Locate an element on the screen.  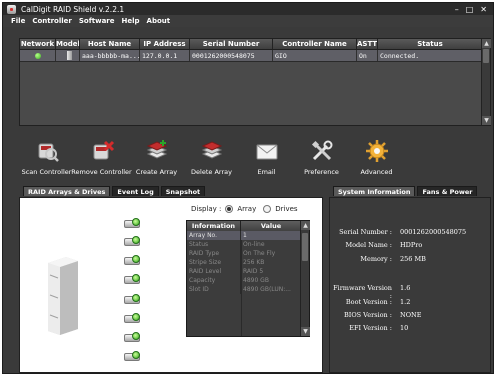
tab-system-information: System Information is located at coordinates (374, 191).